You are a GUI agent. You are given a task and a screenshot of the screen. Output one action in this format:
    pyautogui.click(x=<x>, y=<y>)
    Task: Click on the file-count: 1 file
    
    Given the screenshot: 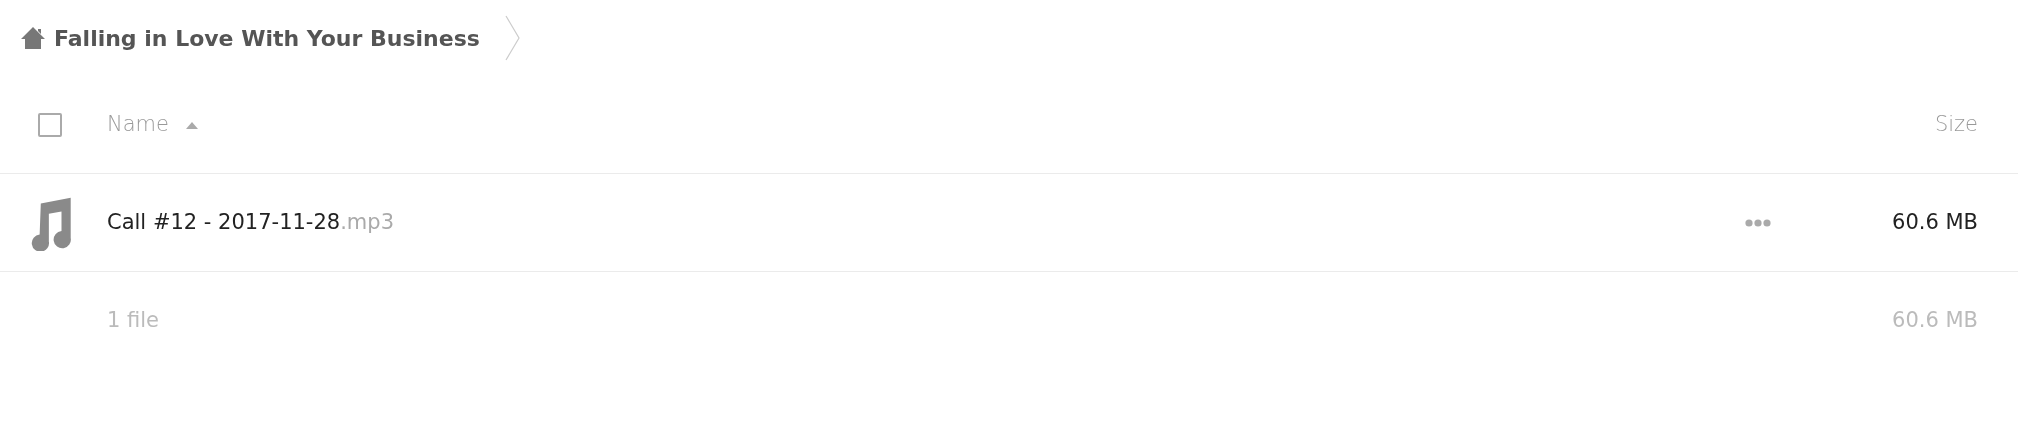 What is the action you would take?
    pyautogui.click(x=133, y=321)
    